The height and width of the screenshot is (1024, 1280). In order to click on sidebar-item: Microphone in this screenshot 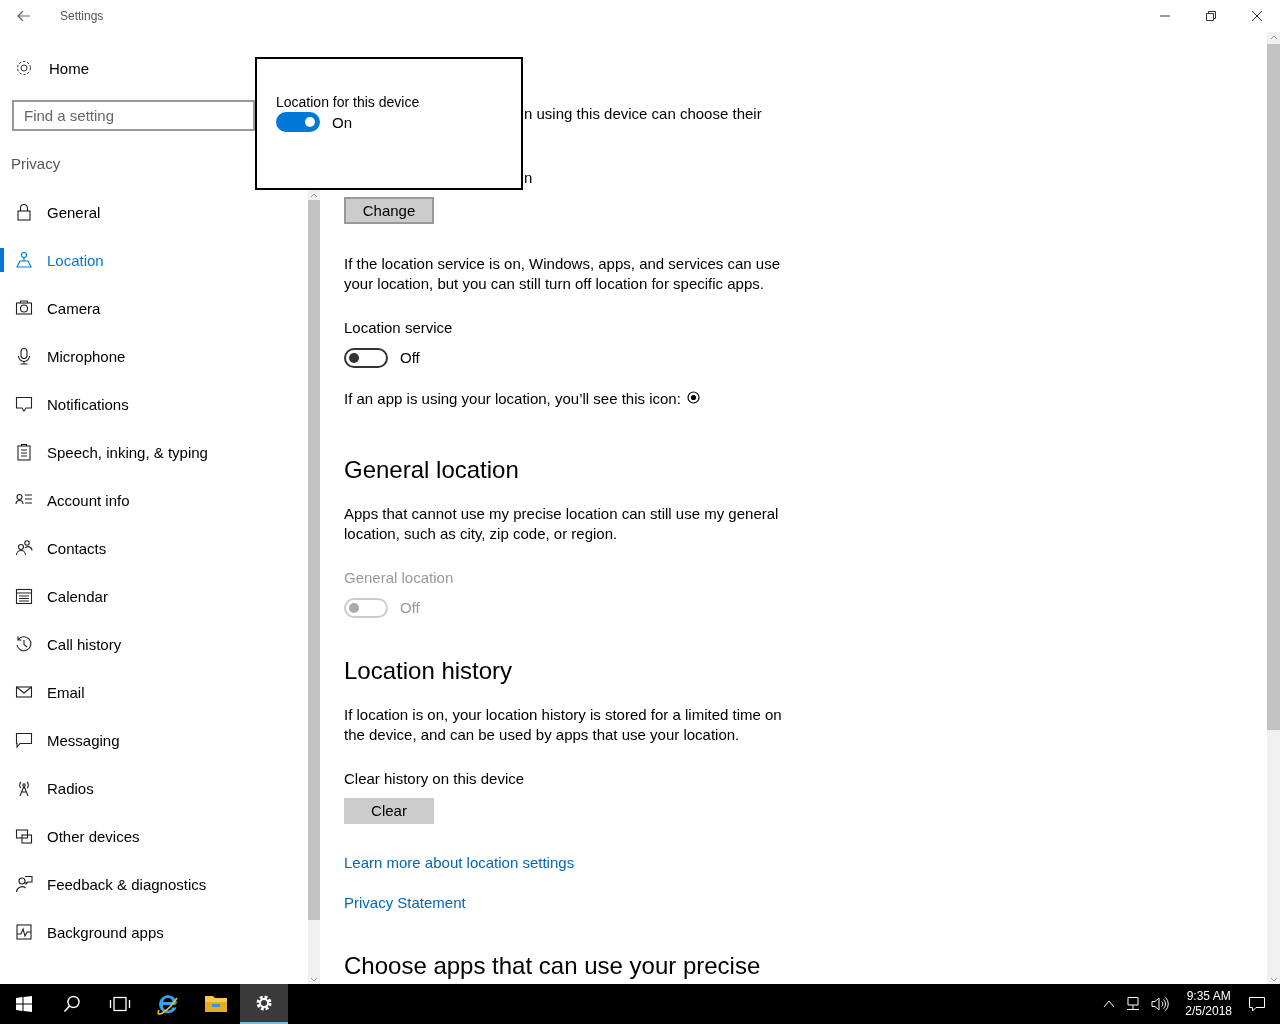, I will do `click(140, 356)`.